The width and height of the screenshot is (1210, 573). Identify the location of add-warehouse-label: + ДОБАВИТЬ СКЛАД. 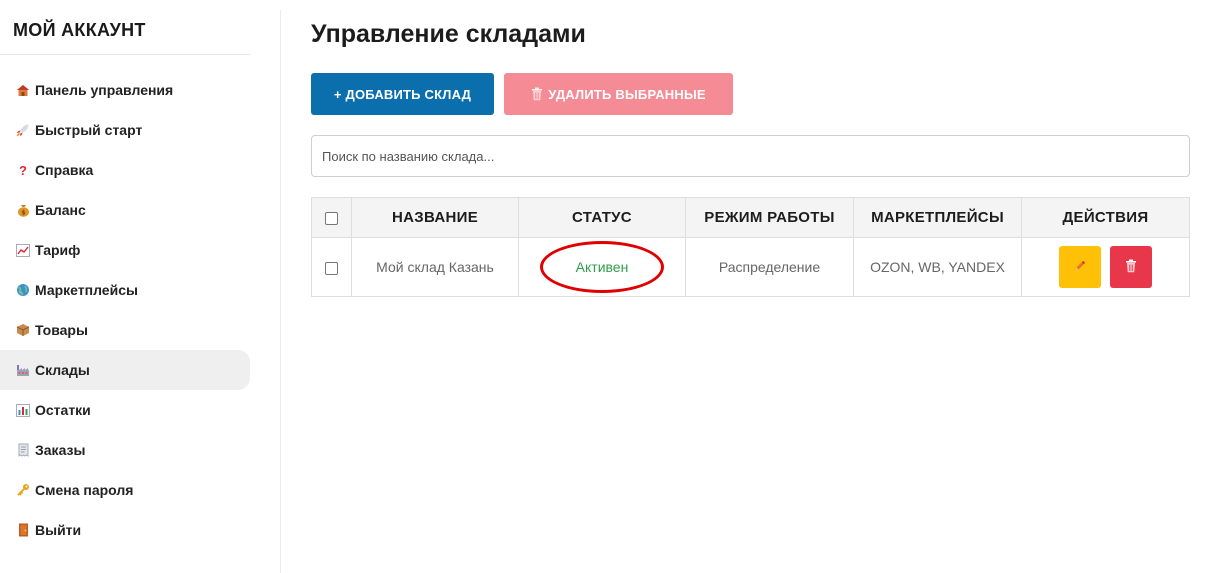
(402, 94).